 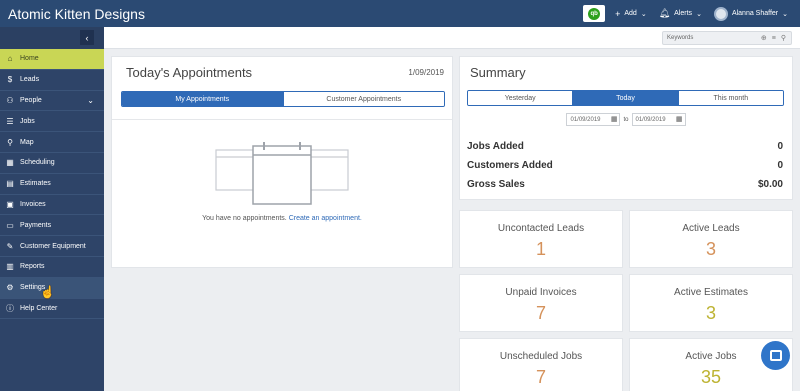 I want to click on tab-customer-appointments: Customer Appointments, so click(x=363, y=99).